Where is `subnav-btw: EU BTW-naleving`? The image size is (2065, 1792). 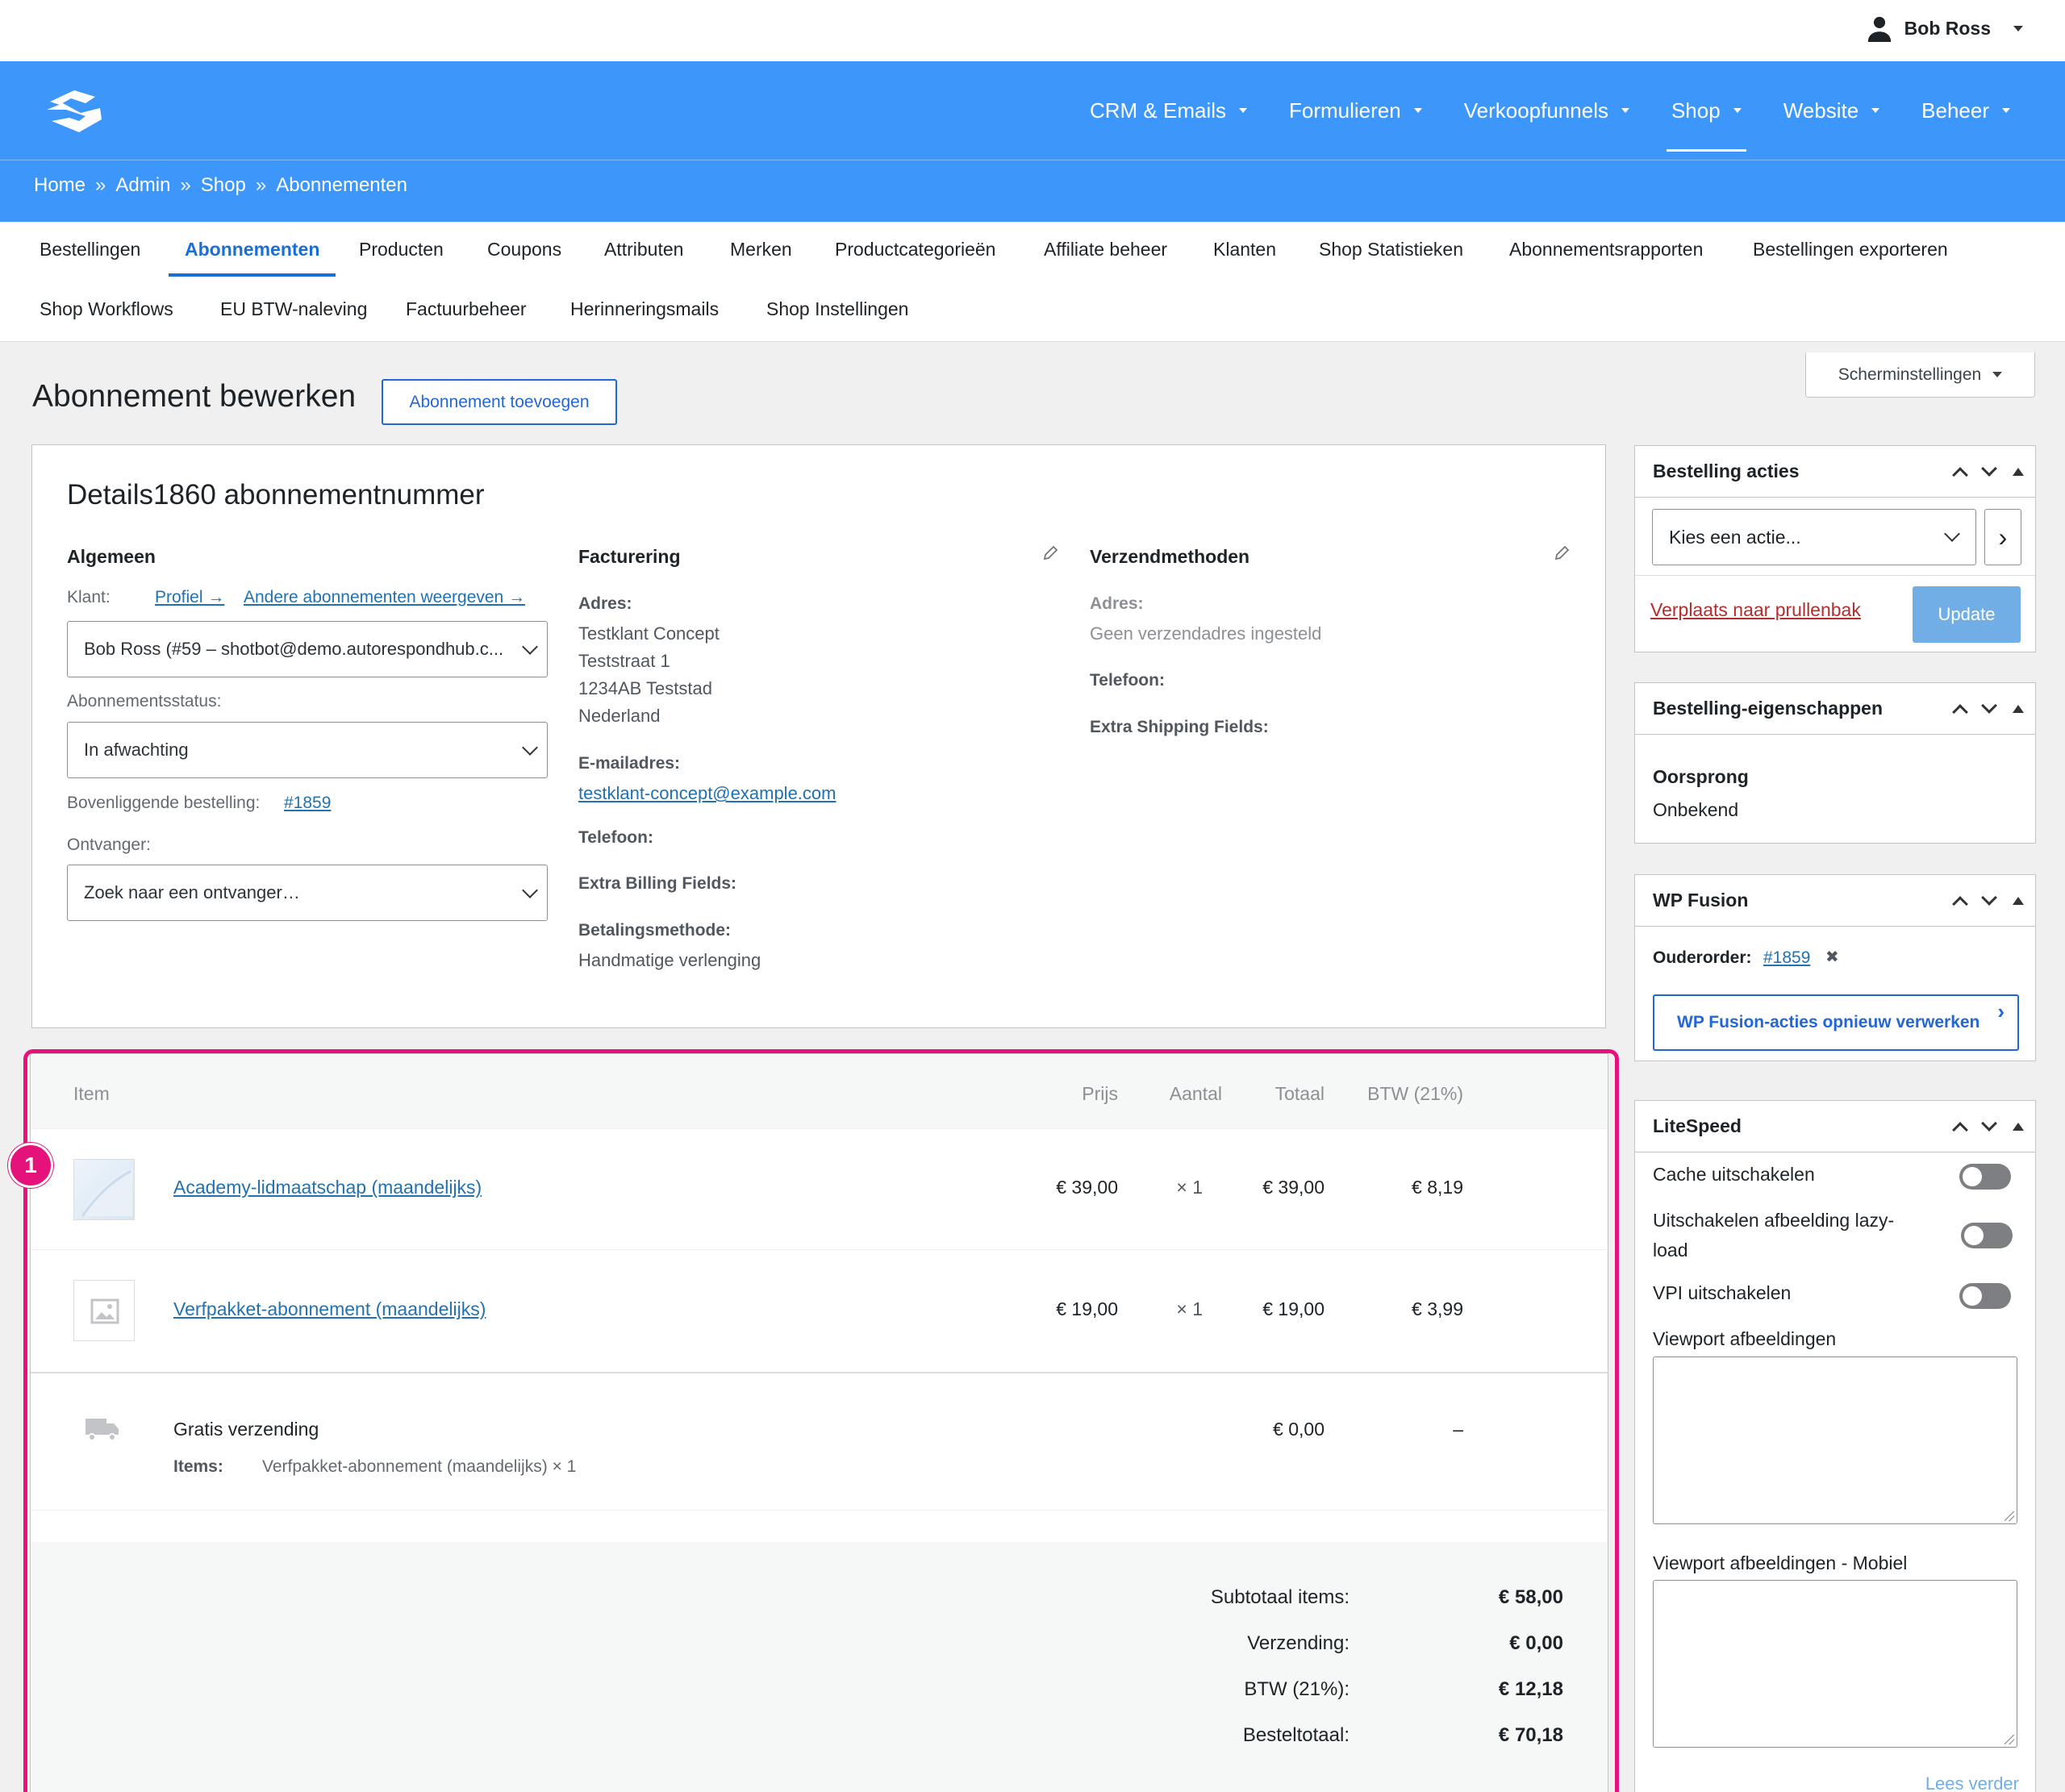 subnav-btw: EU BTW-naleving is located at coordinates (294, 309).